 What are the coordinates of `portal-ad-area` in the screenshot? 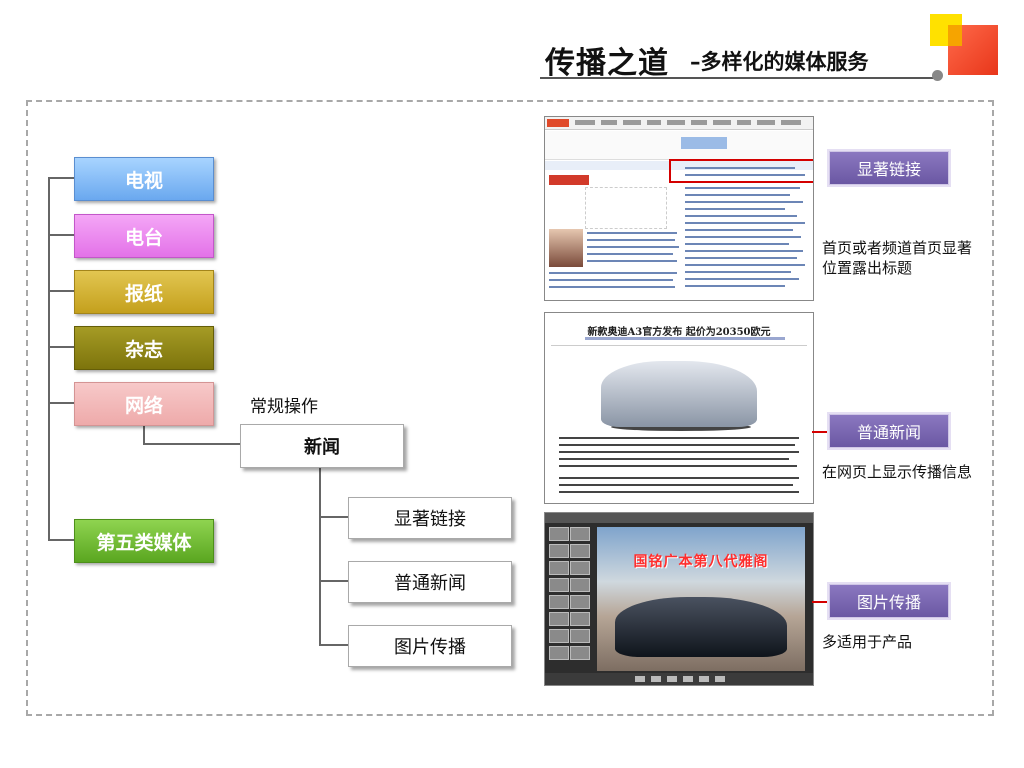 It's located at (626, 208).